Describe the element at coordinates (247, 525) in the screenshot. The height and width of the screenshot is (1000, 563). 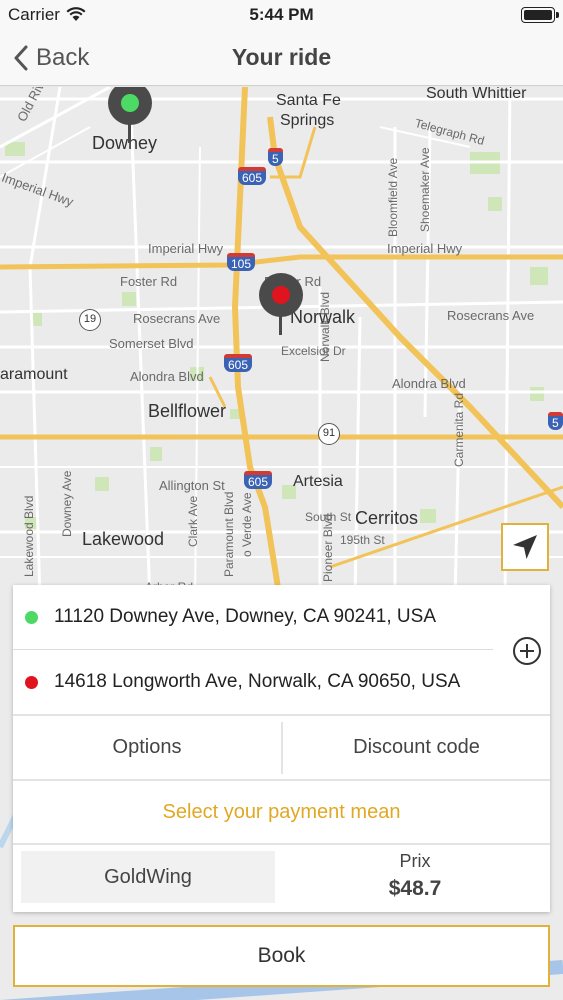
I see `map-street-label: o Verde Ave` at that location.